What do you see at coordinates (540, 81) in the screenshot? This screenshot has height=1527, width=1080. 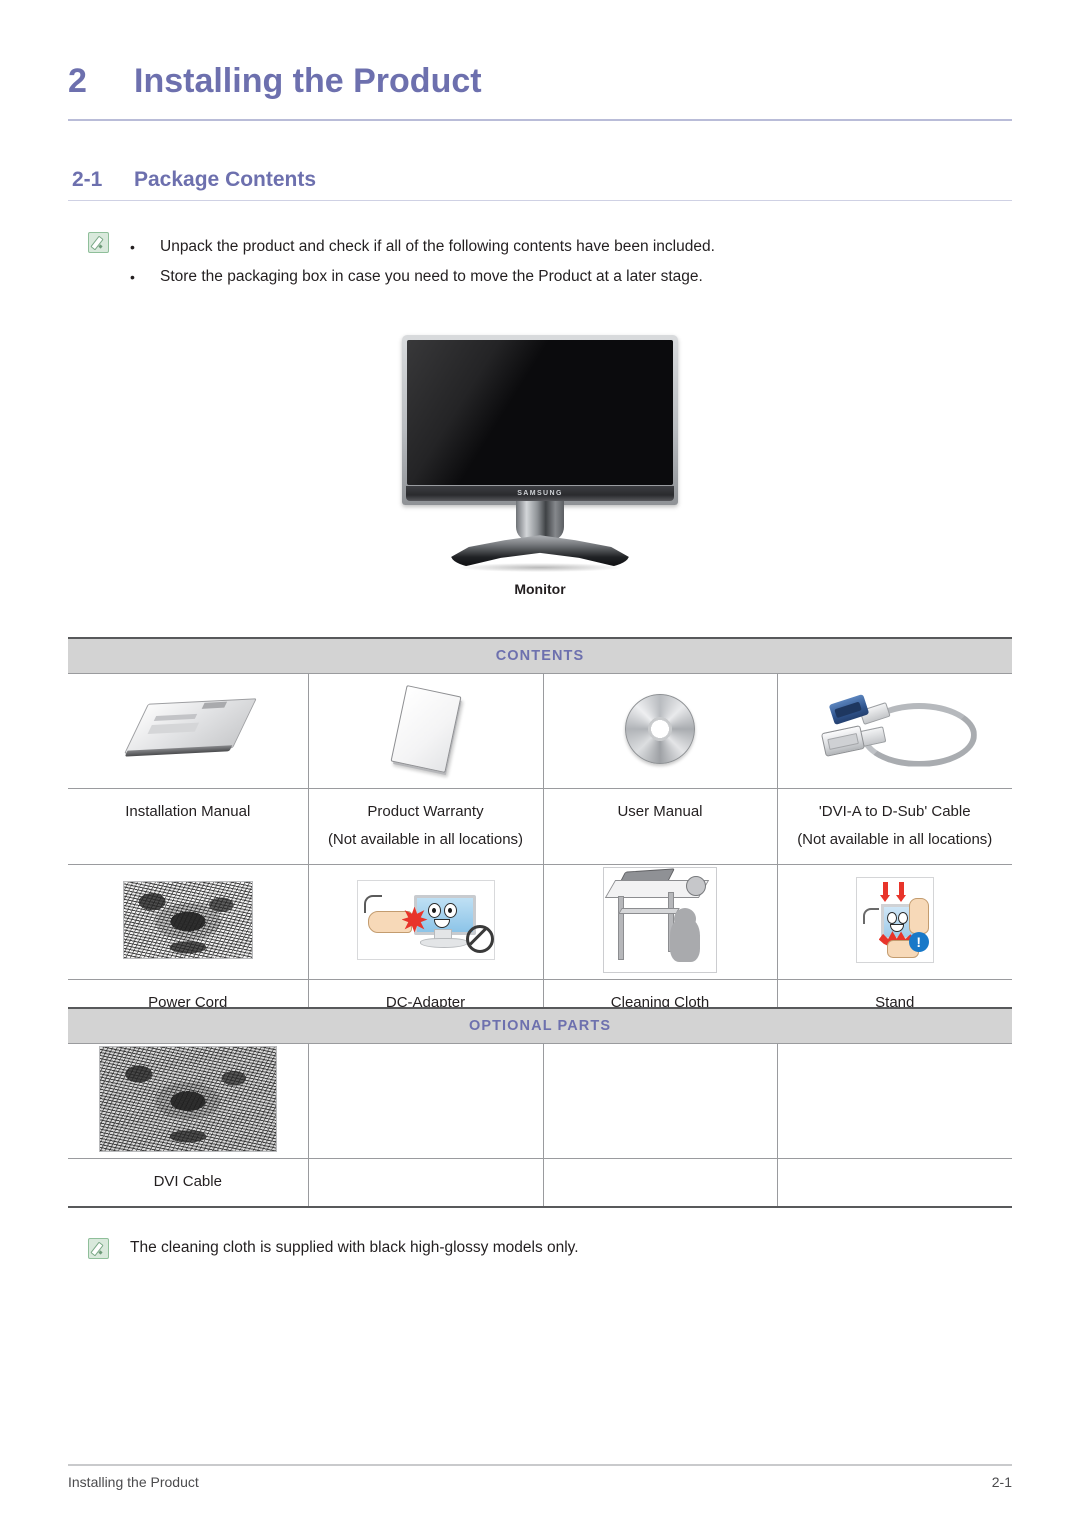 I see `chapter-heading: 2 Installing the Product` at bounding box center [540, 81].